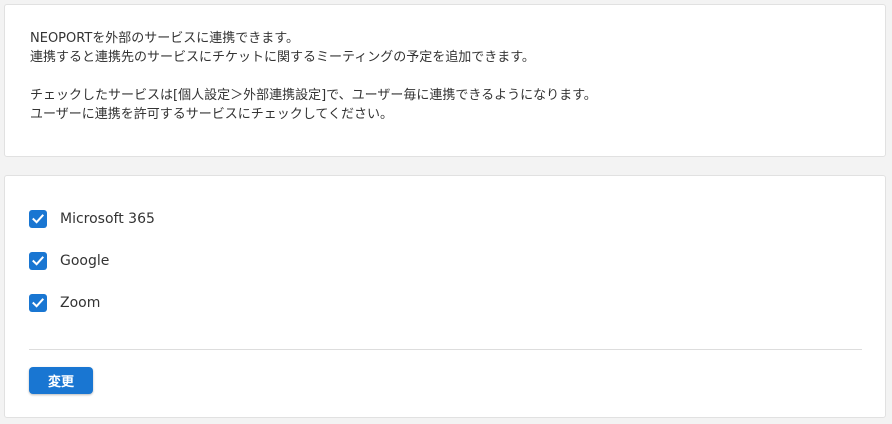  I want to click on info-line-2: 連携すると連携先のサービスにチケットに関するミーティングの予定を追加できます。, so click(282, 57).